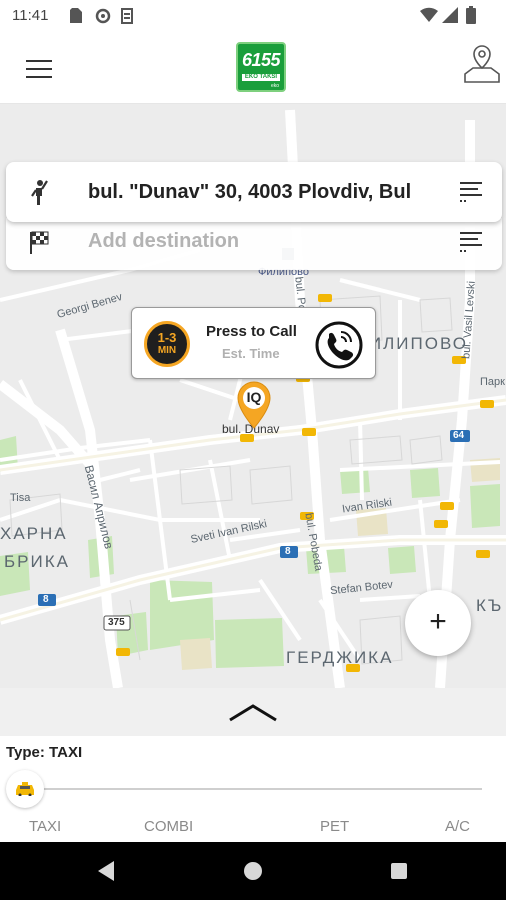  I want to click on taxi-icon, so click(25, 789).